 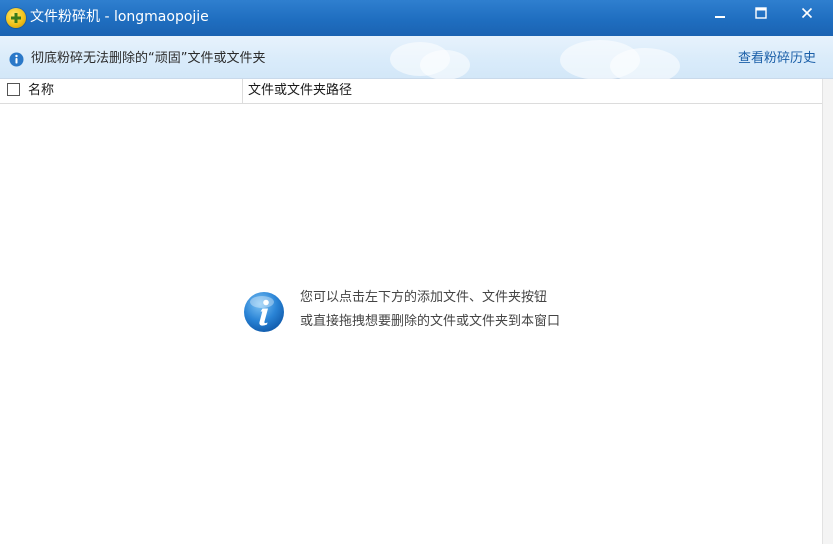 I want to click on column-header-name: 名称, so click(x=121, y=91).